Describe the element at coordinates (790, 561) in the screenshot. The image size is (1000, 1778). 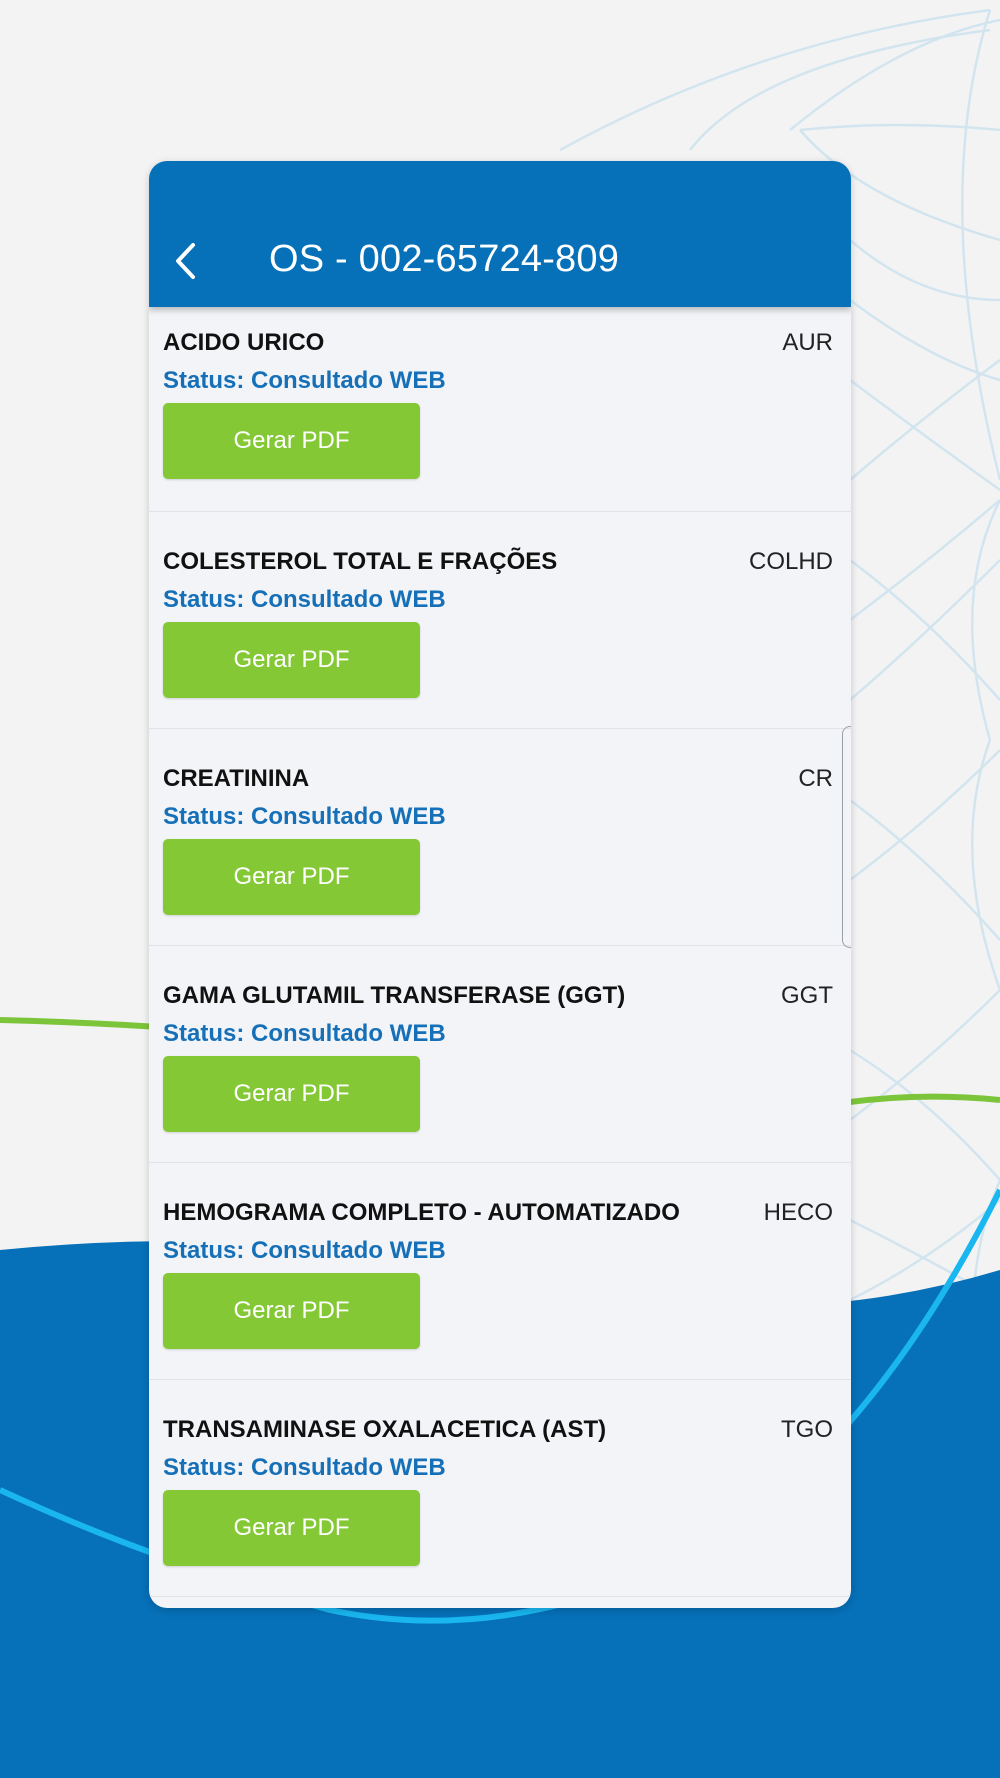
I see `exam-code: COLHD` at that location.